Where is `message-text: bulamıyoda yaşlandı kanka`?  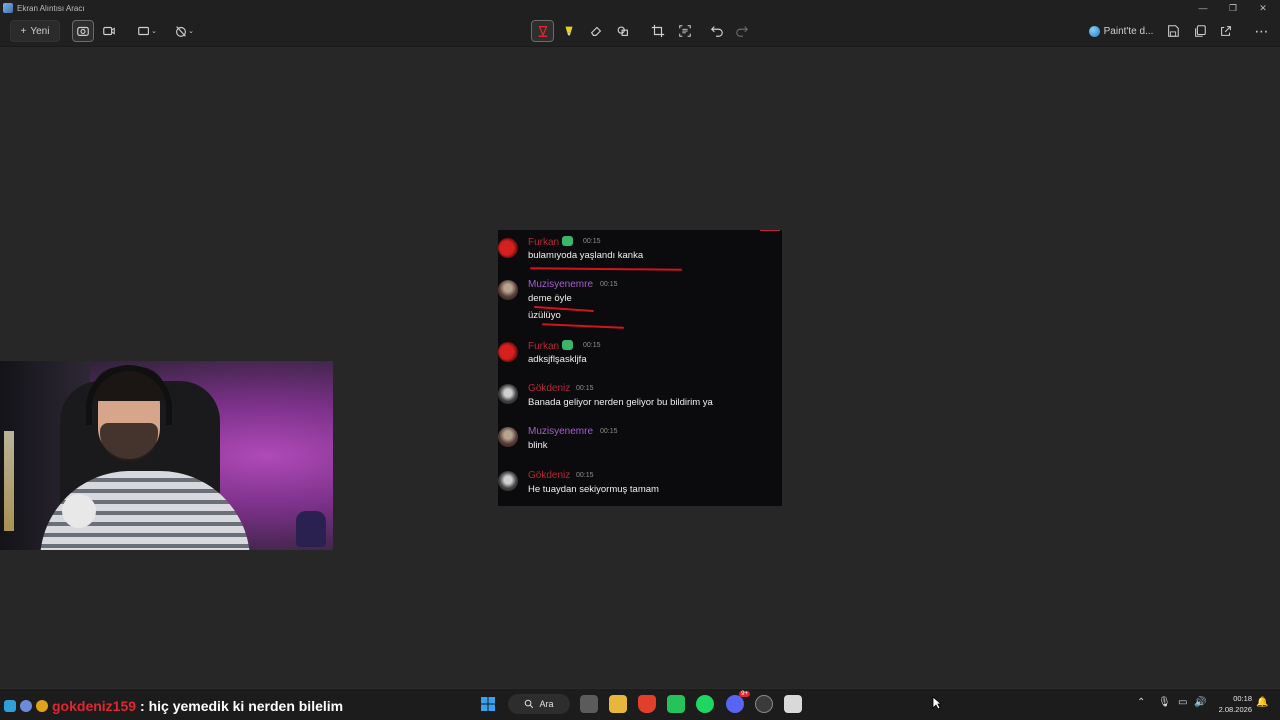 message-text: bulamıyoda yaşlandı kanka is located at coordinates (586, 255).